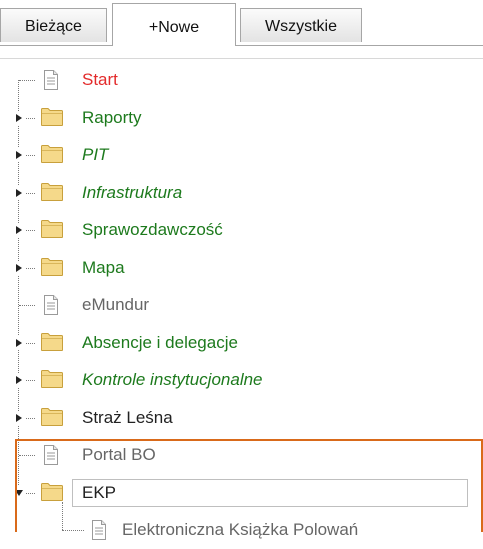  What do you see at coordinates (95, 154) in the screenshot?
I see `tree-item-label: PIT` at bounding box center [95, 154].